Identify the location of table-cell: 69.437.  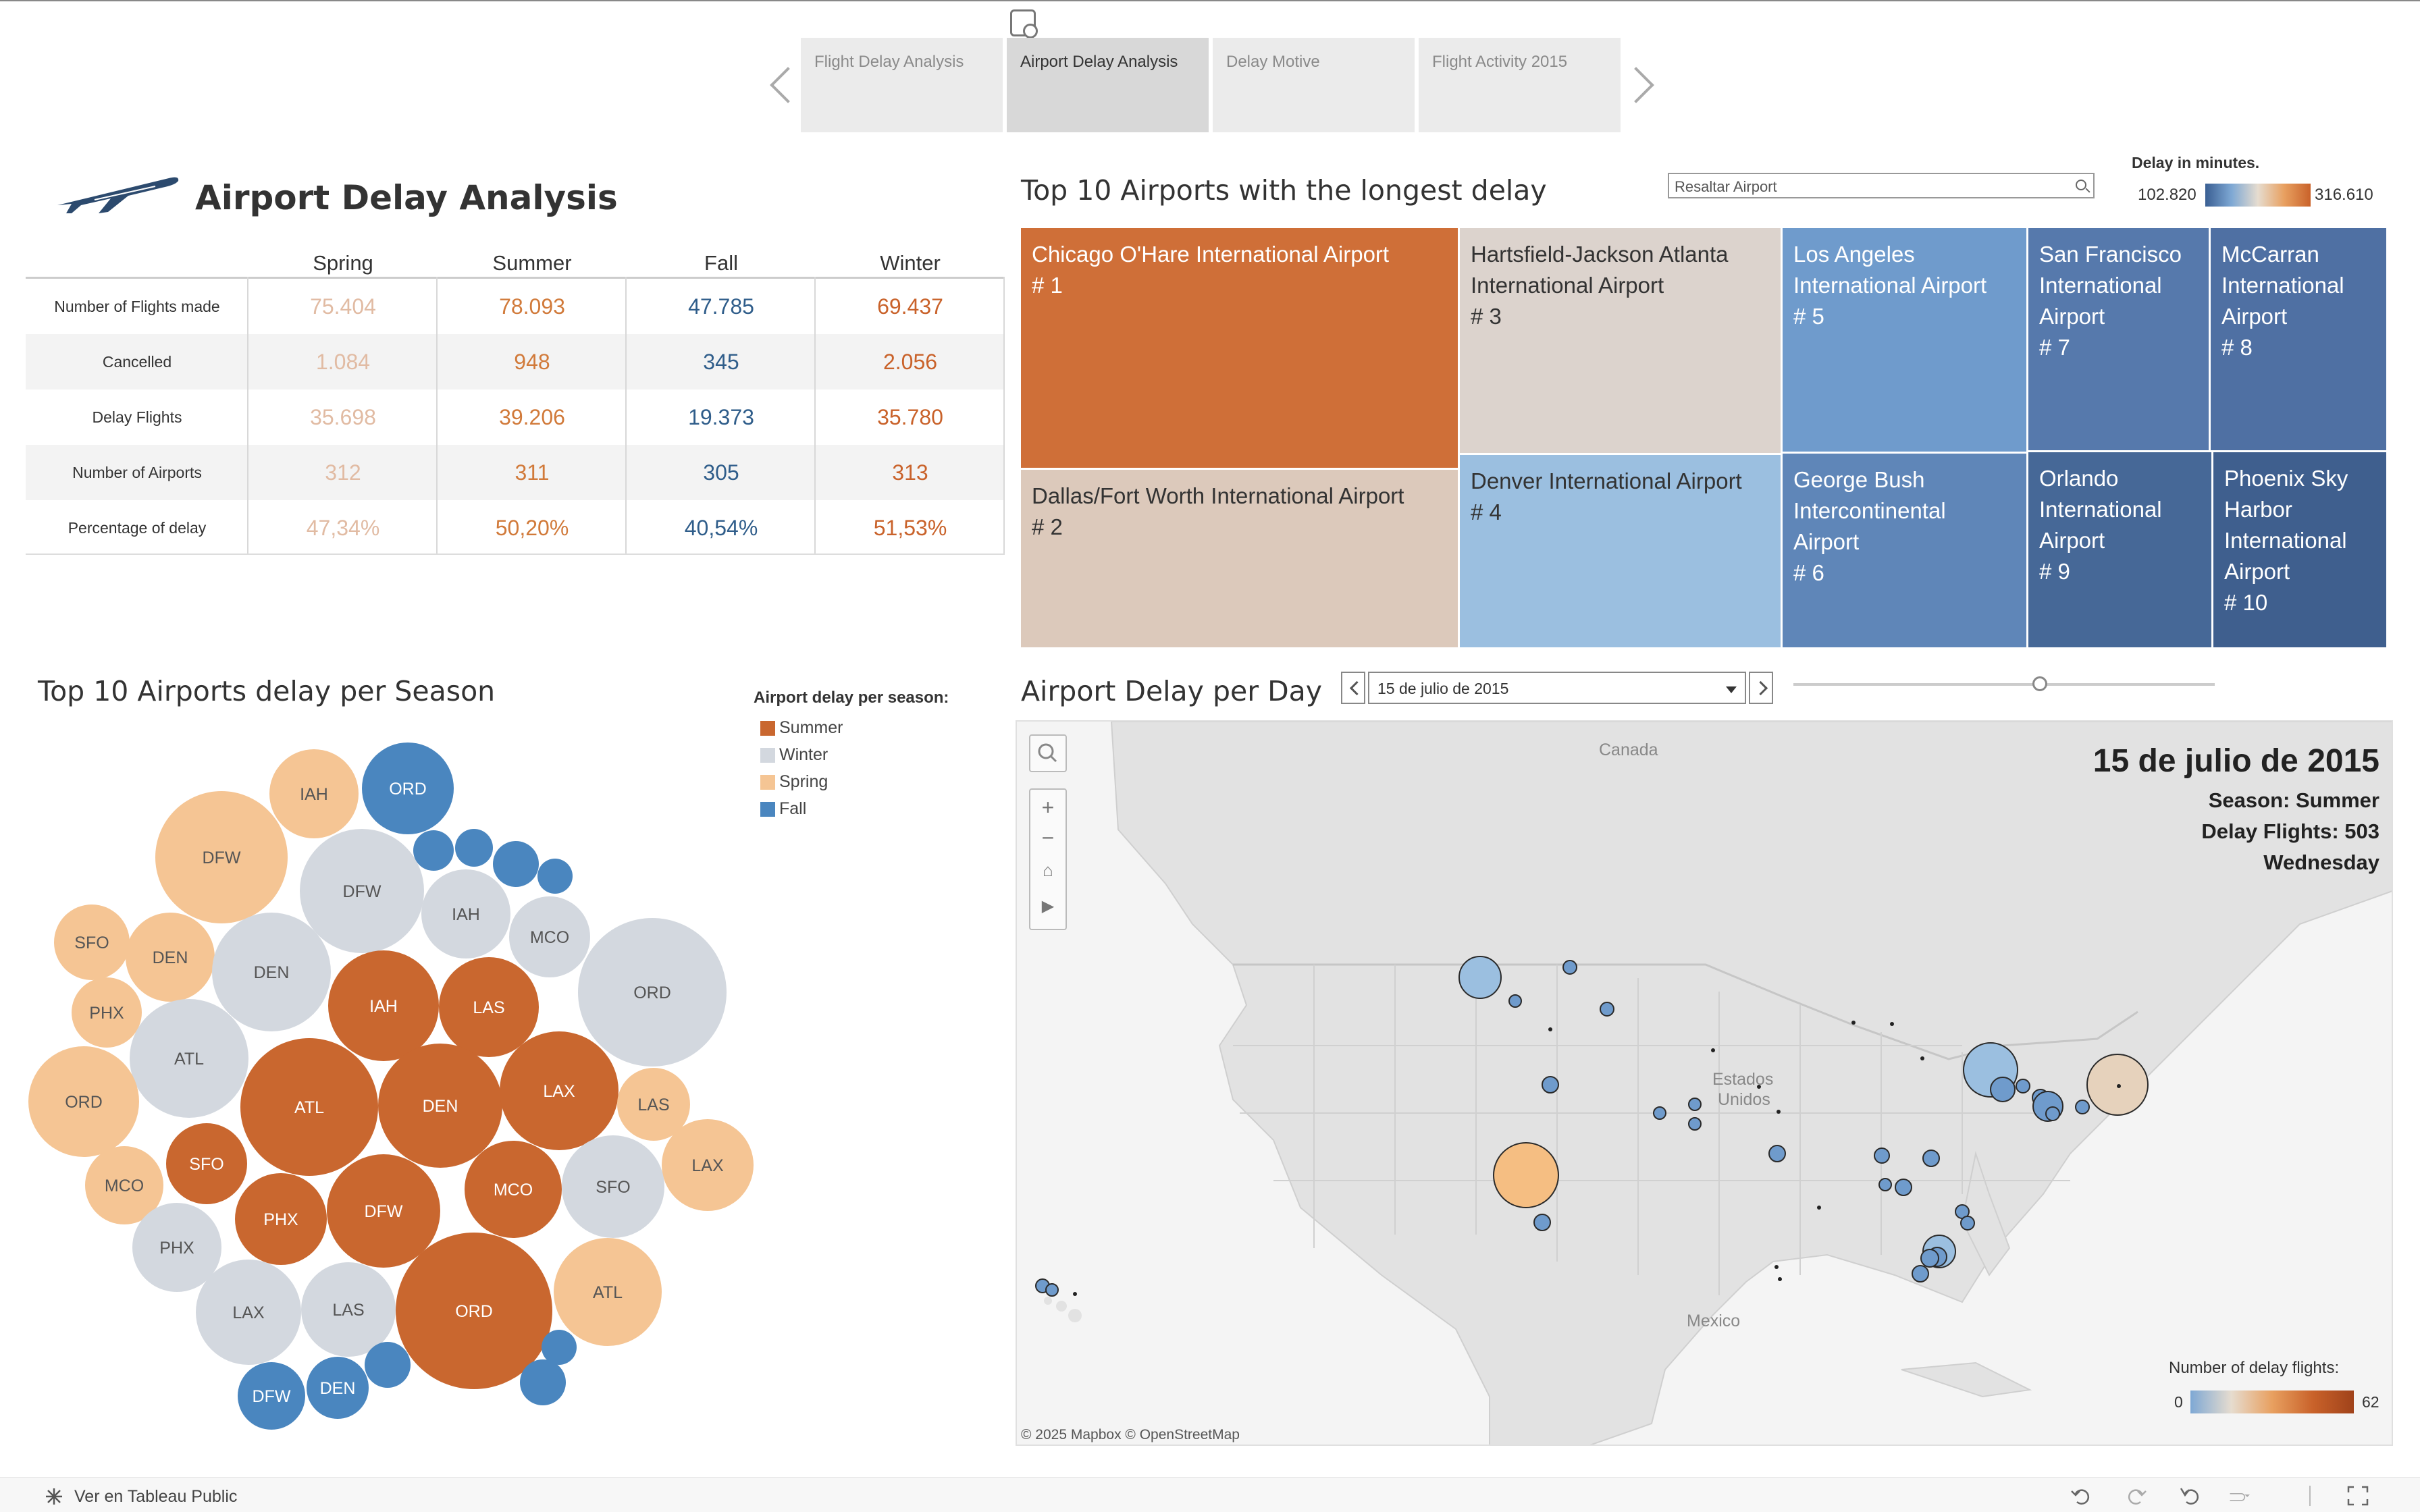
(910, 306).